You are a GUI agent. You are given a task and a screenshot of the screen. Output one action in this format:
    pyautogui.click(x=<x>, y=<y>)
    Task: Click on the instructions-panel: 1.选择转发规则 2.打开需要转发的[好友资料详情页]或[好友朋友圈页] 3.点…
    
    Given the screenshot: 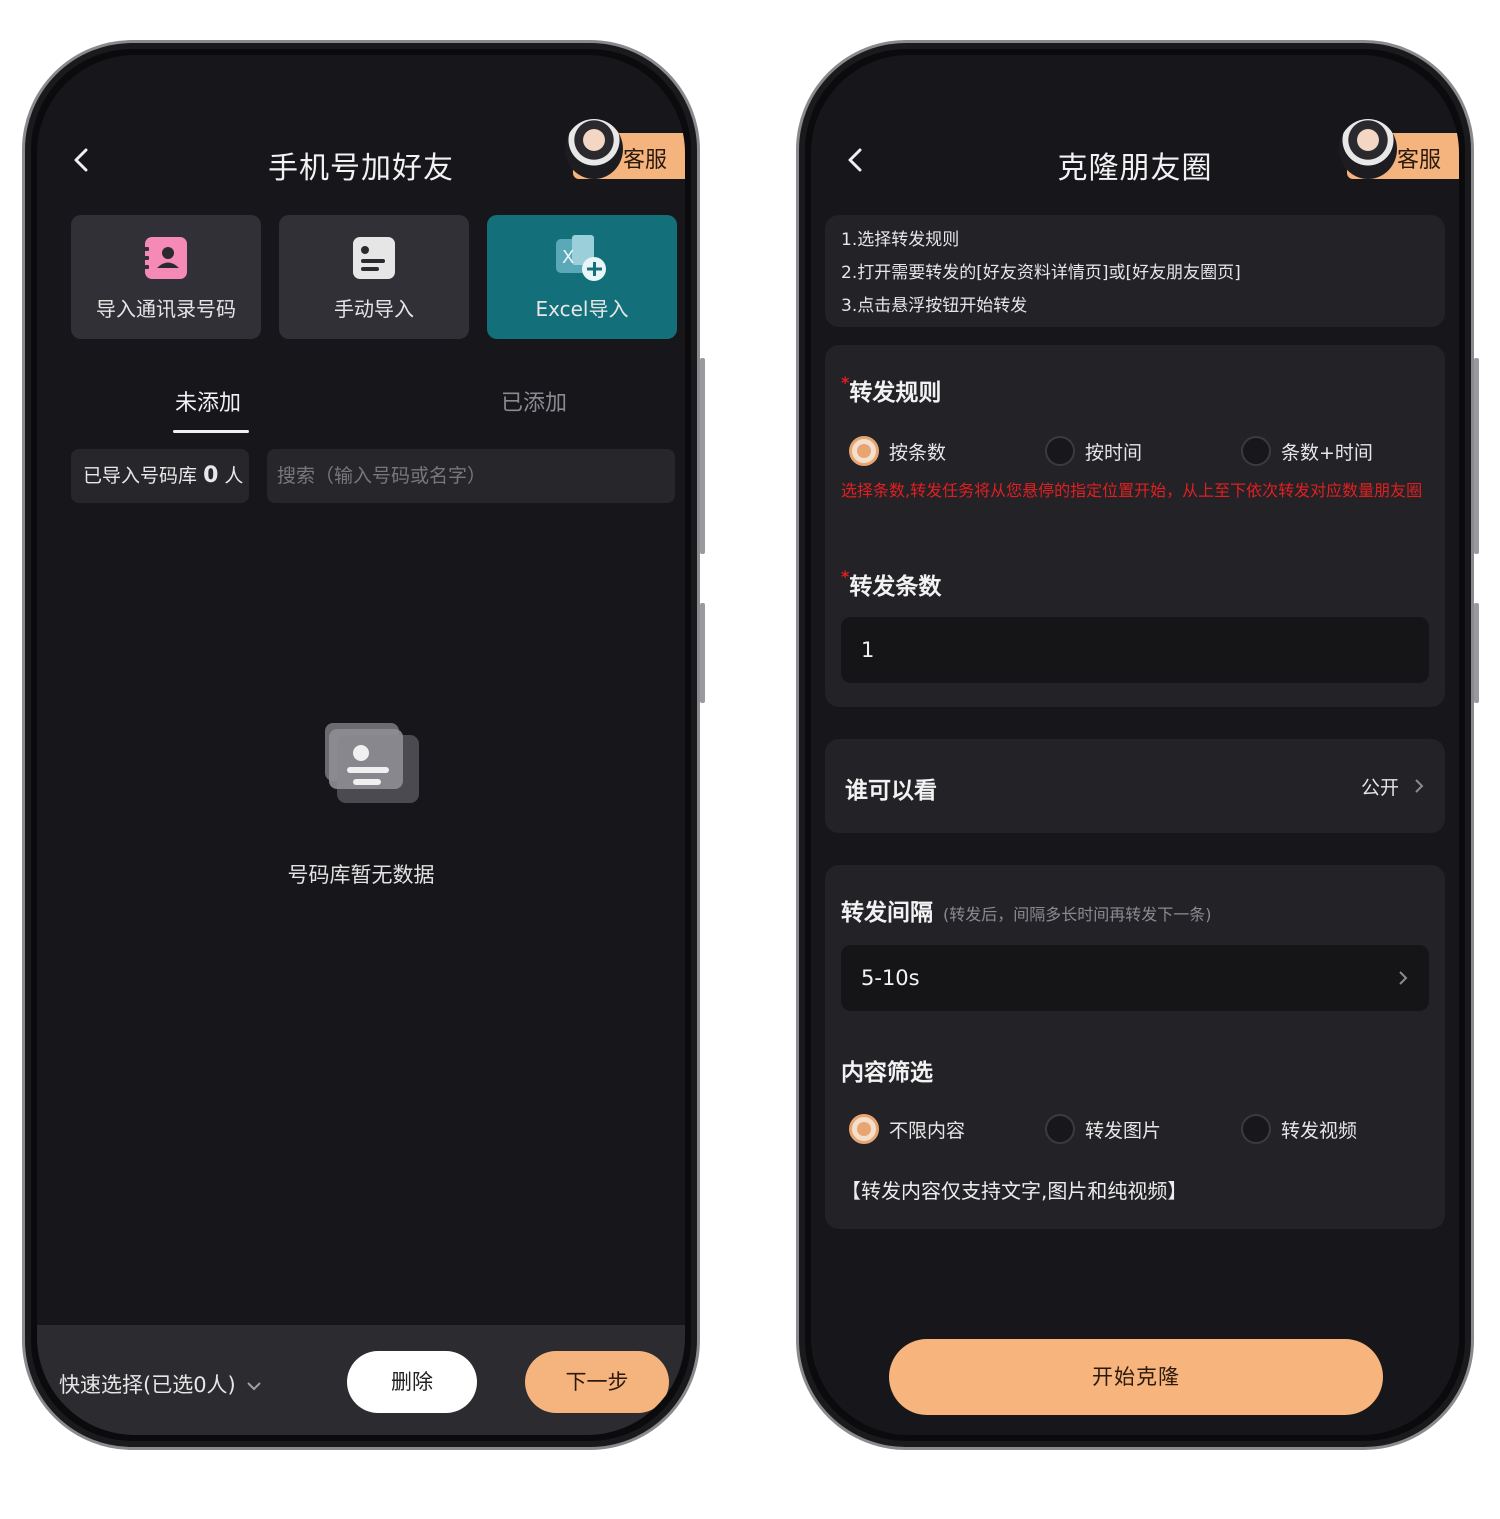 What is the action you would take?
    pyautogui.click(x=1135, y=271)
    